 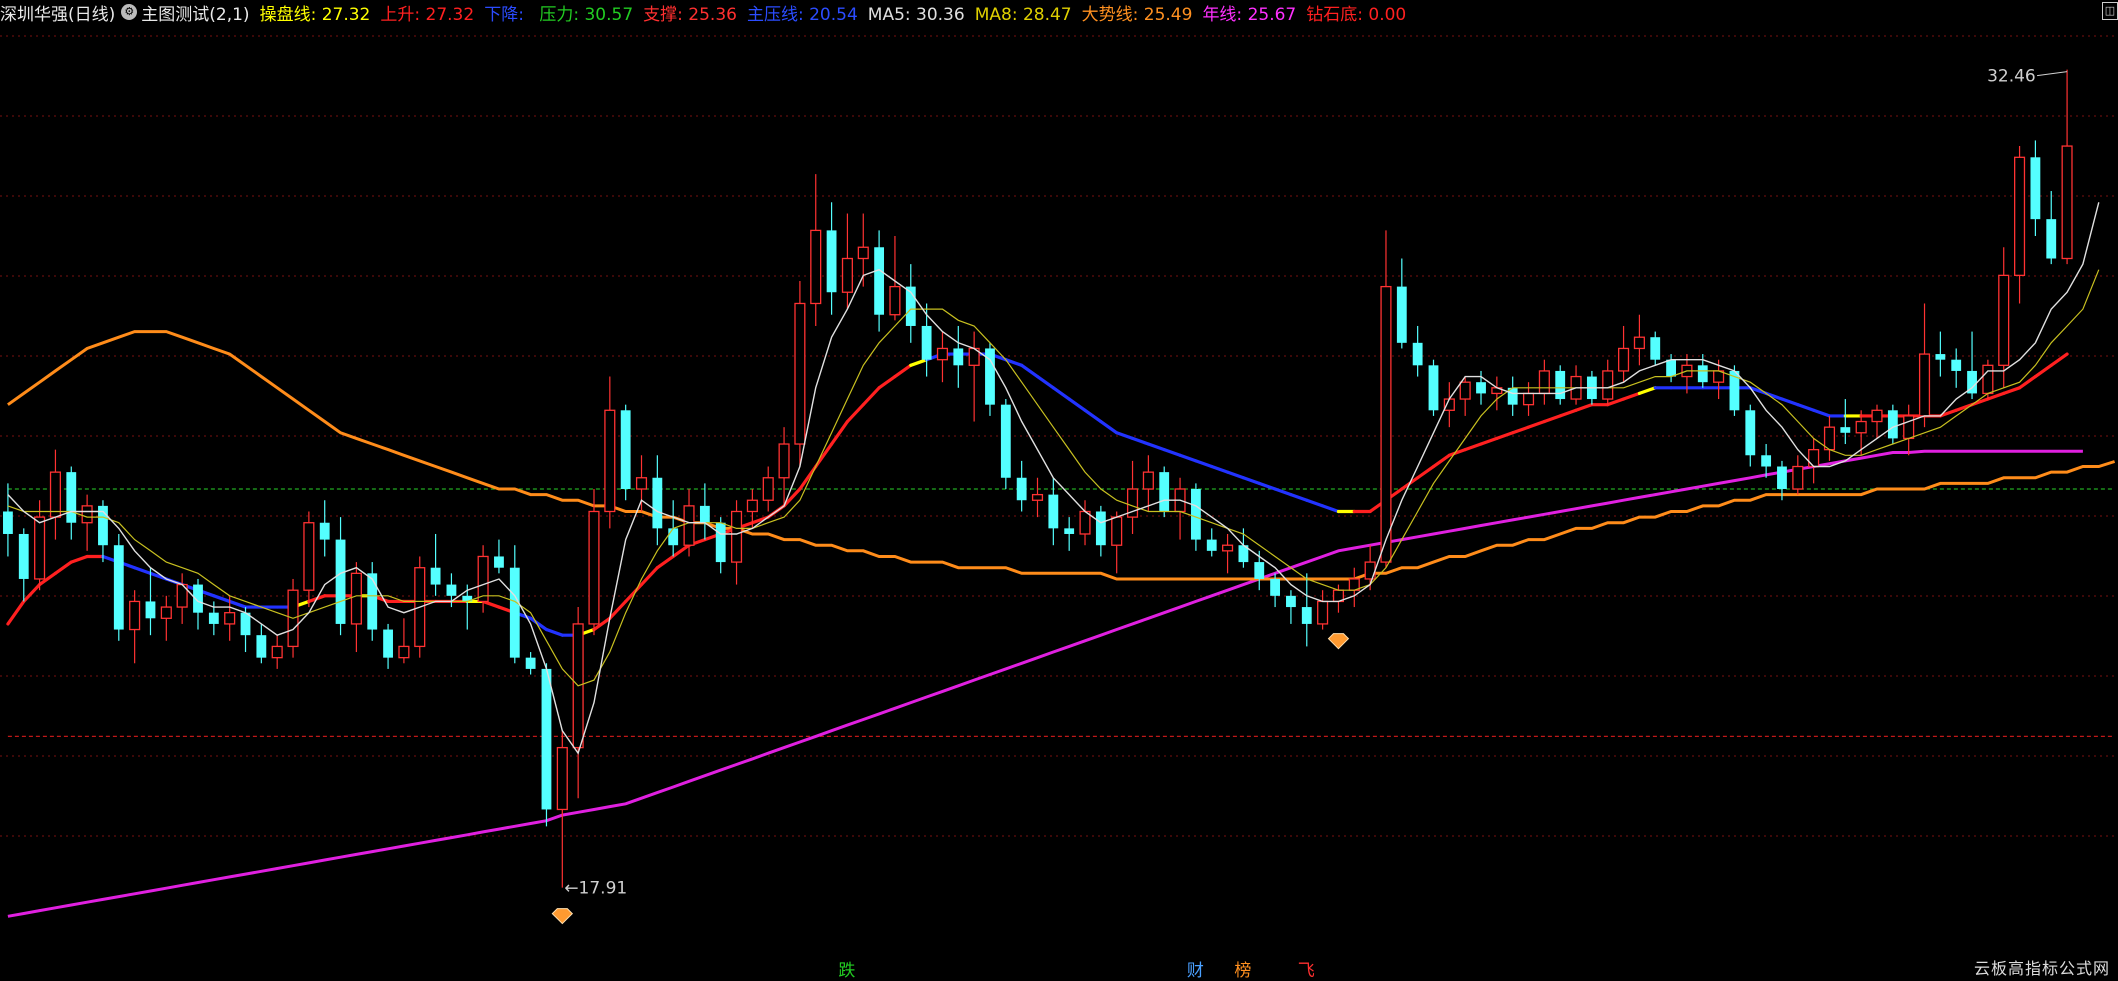 I want to click on bottom-marker-2: 榜, so click(x=1242, y=971).